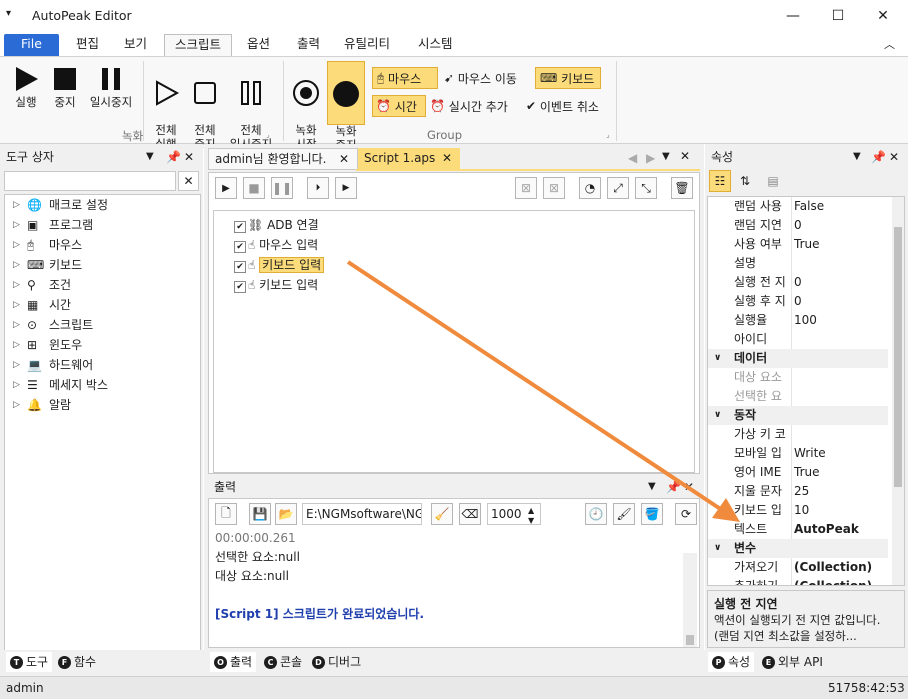 This screenshot has width=908, height=699. Describe the element at coordinates (241, 662) in the screenshot. I see `tab-output-label: 출력` at that location.